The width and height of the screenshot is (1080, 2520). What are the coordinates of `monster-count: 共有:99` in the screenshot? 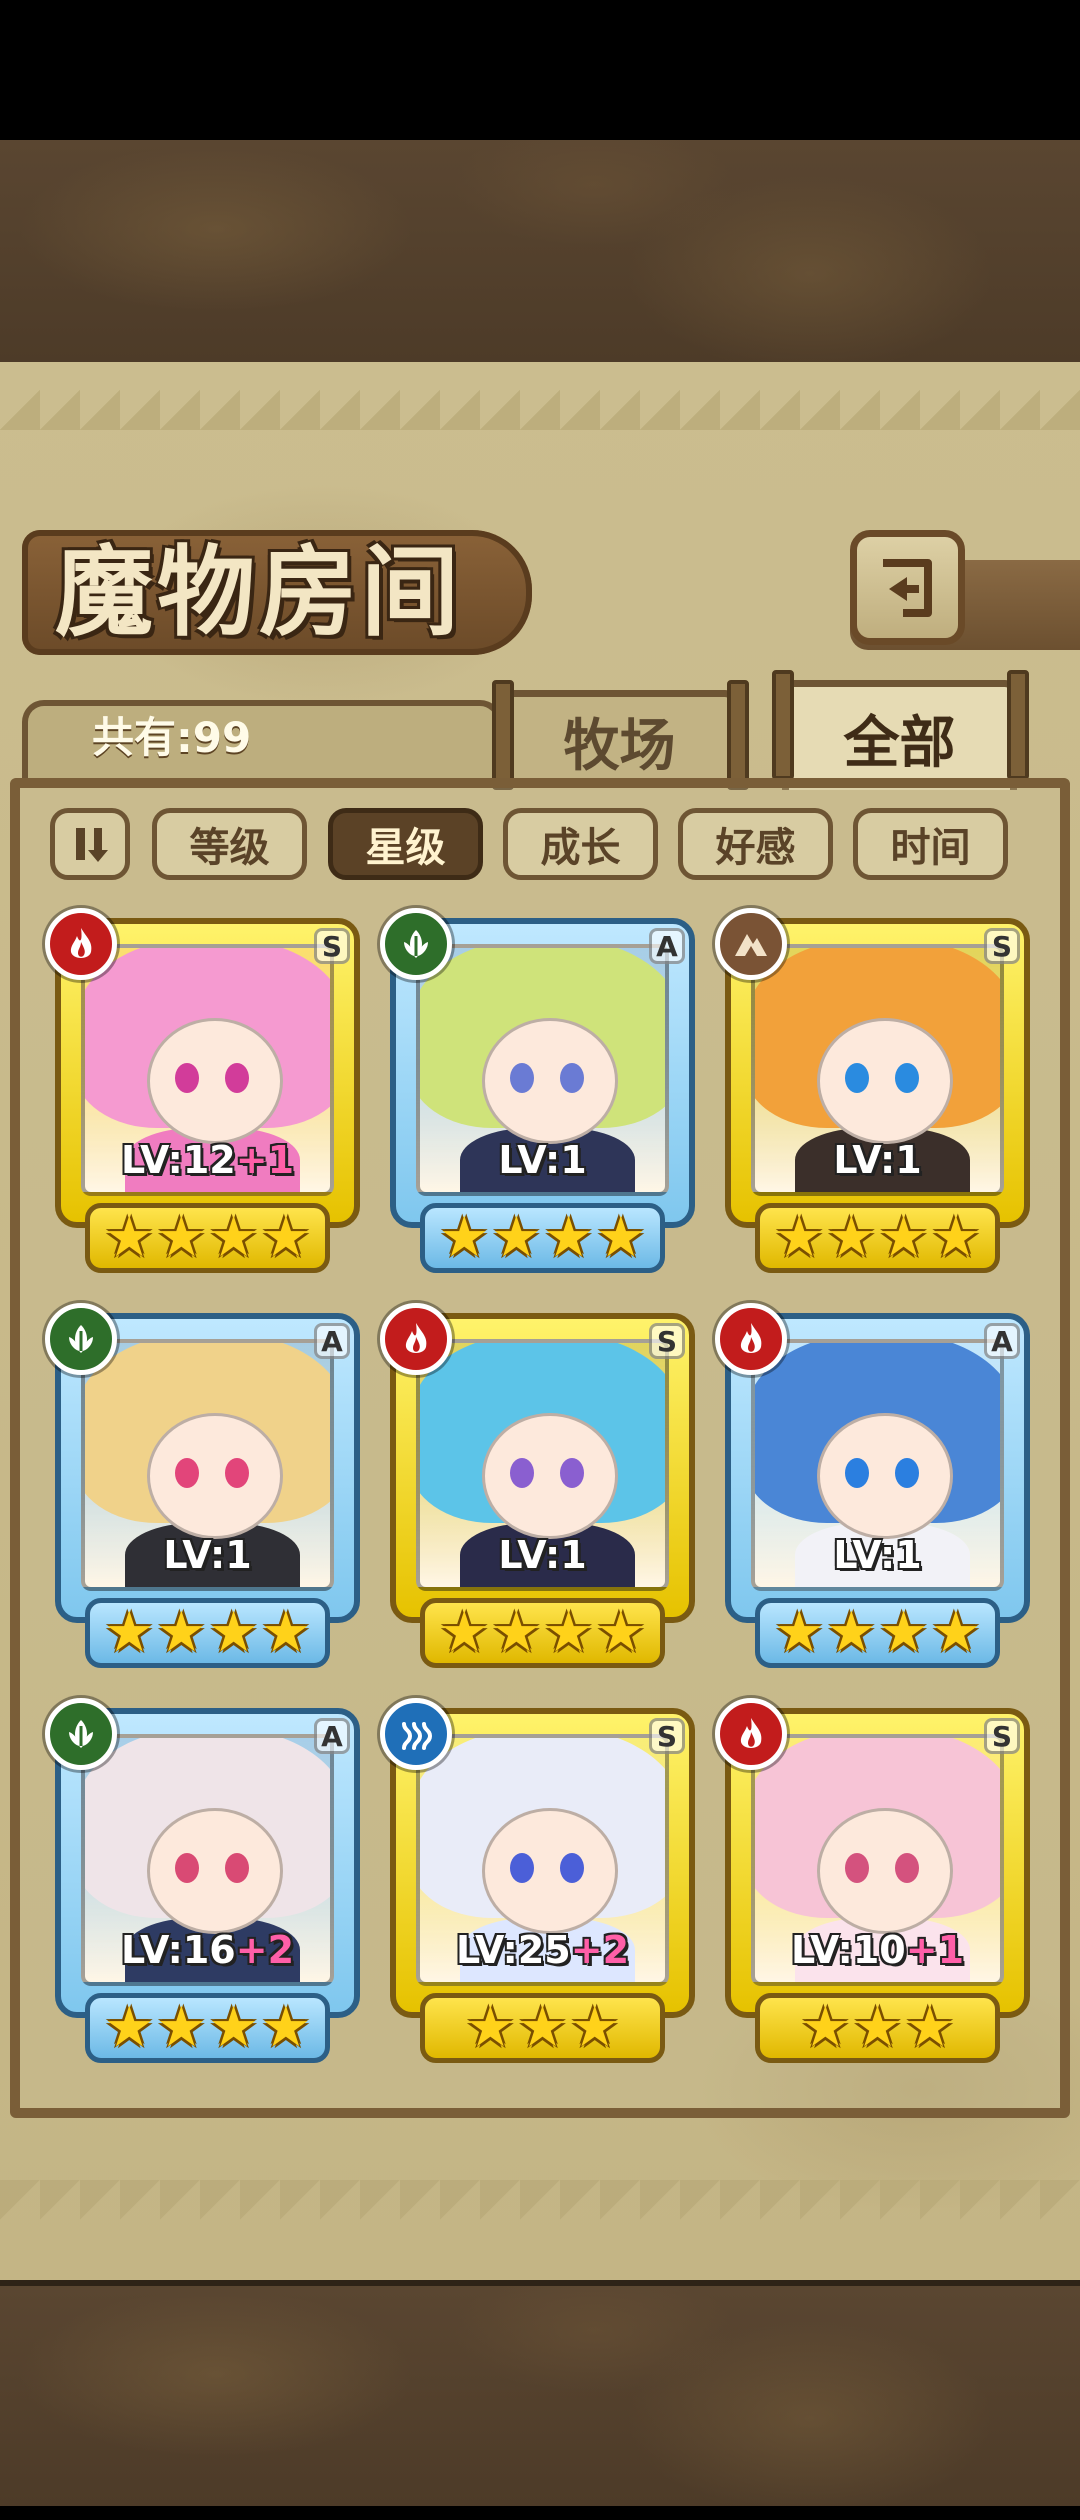 It's located at (172, 737).